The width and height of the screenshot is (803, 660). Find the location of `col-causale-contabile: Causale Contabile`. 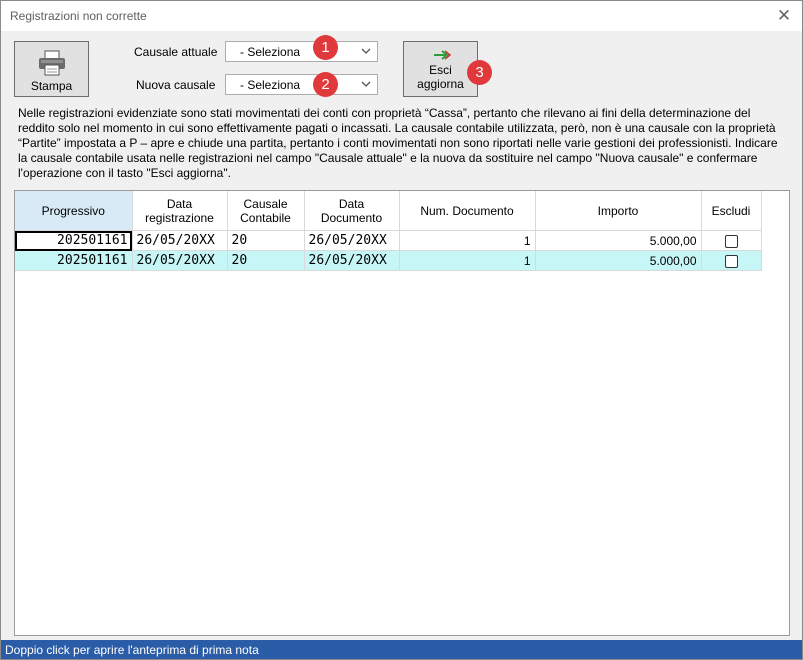

col-causale-contabile: Causale Contabile is located at coordinates (266, 211).